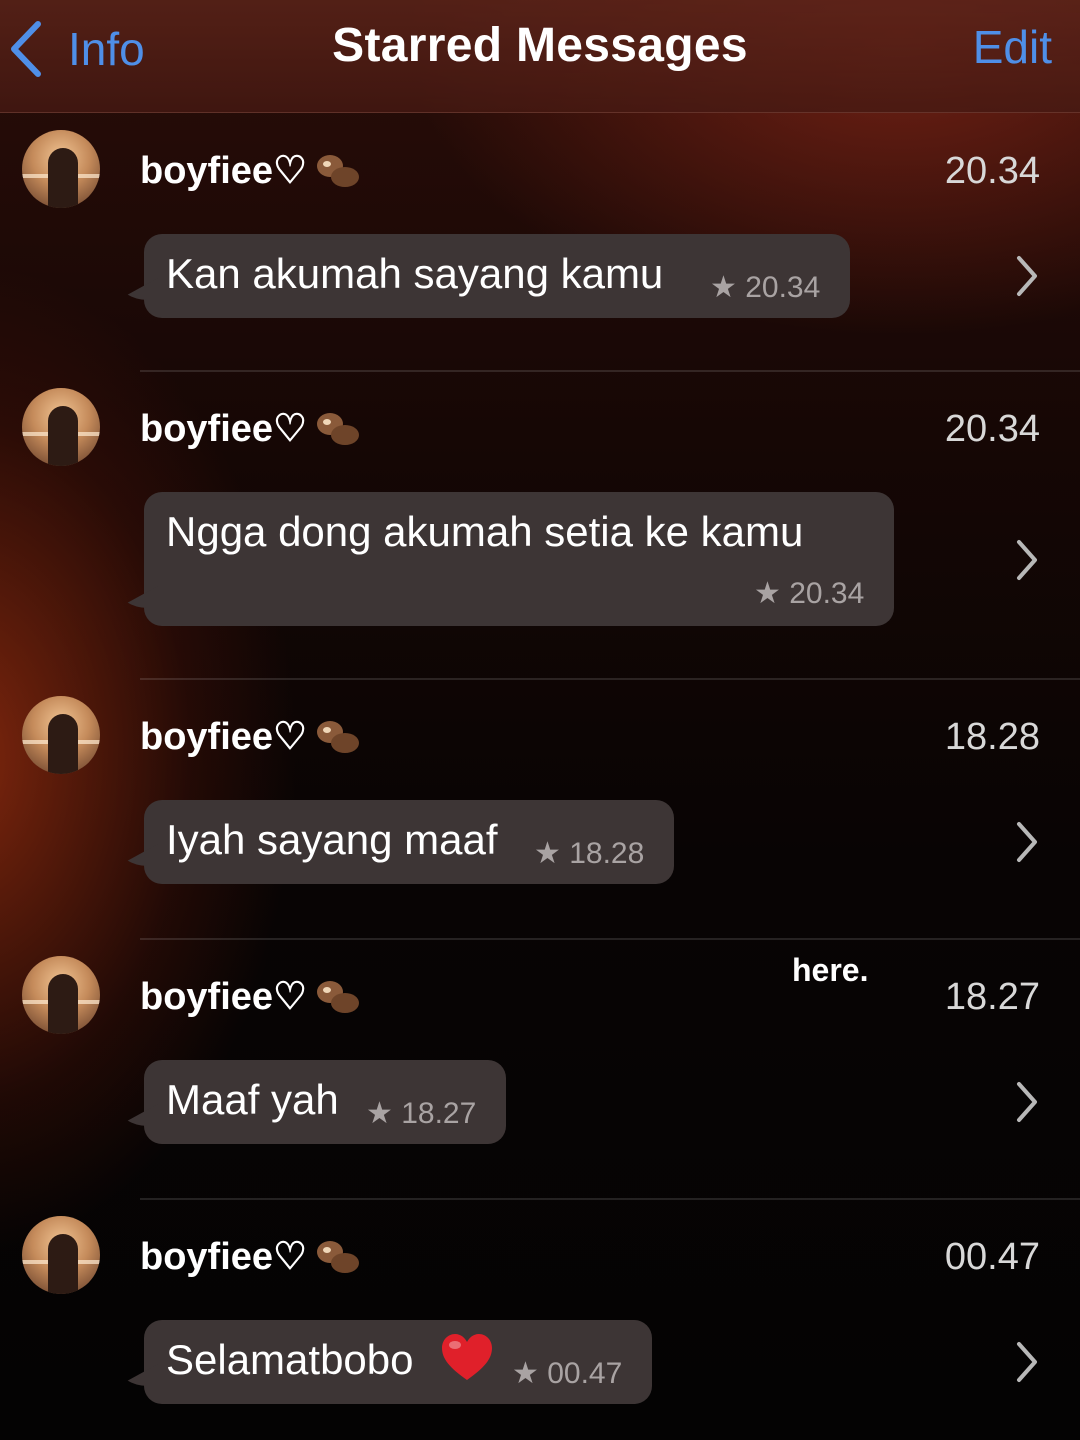 The image size is (1080, 1440). Describe the element at coordinates (421, 1113) in the screenshot. I see `star-timestamp: ★ 18.27` at that location.